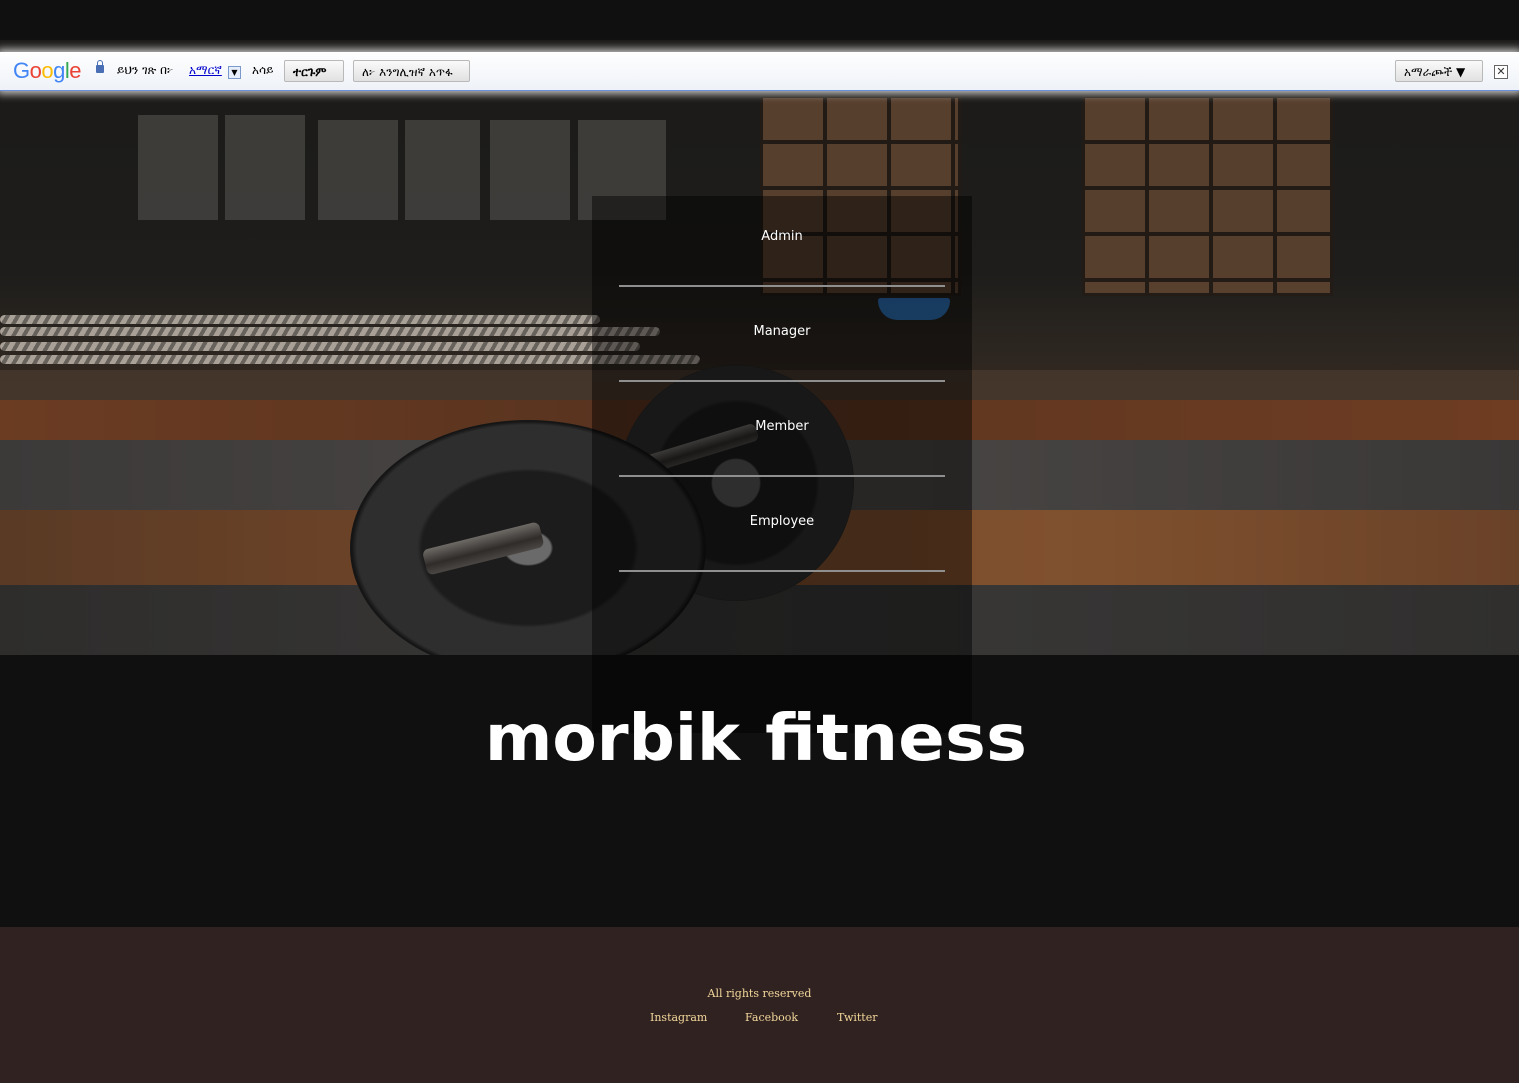 The width and height of the screenshot is (1519, 1083). What do you see at coordinates (896, 739) in the screenshot?
I see `brand-name-part2: fitness` at bounding box center [896, 739].